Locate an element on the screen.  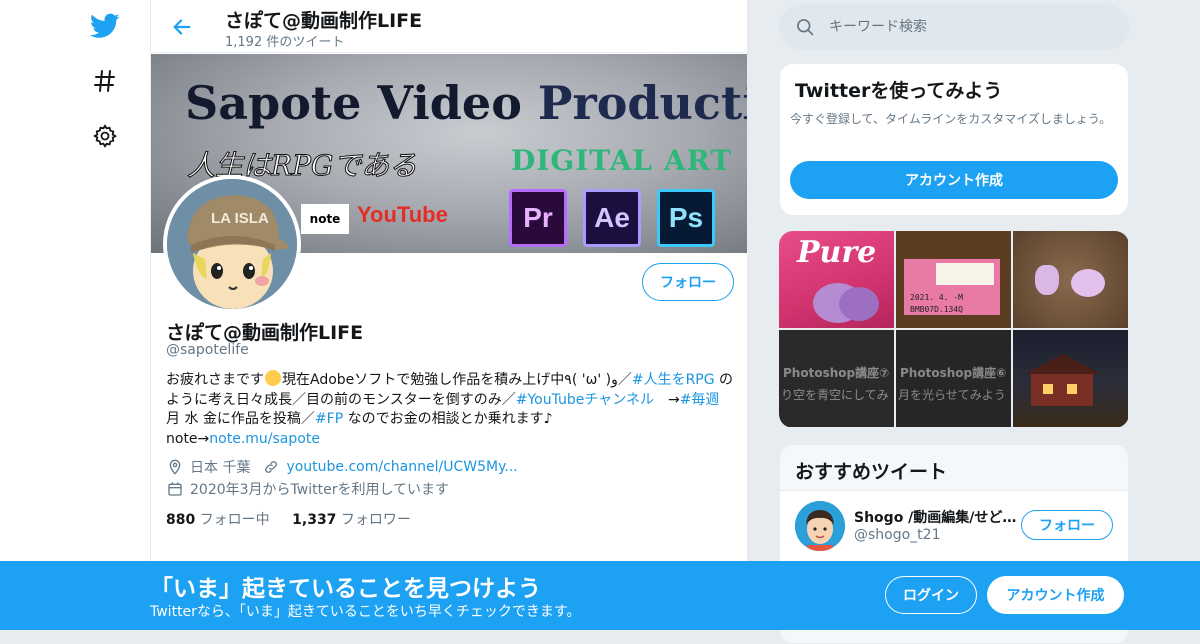
recommended-user-name: Shogo /動画編集/せどり/物販 is located at coordinates (936, 517).